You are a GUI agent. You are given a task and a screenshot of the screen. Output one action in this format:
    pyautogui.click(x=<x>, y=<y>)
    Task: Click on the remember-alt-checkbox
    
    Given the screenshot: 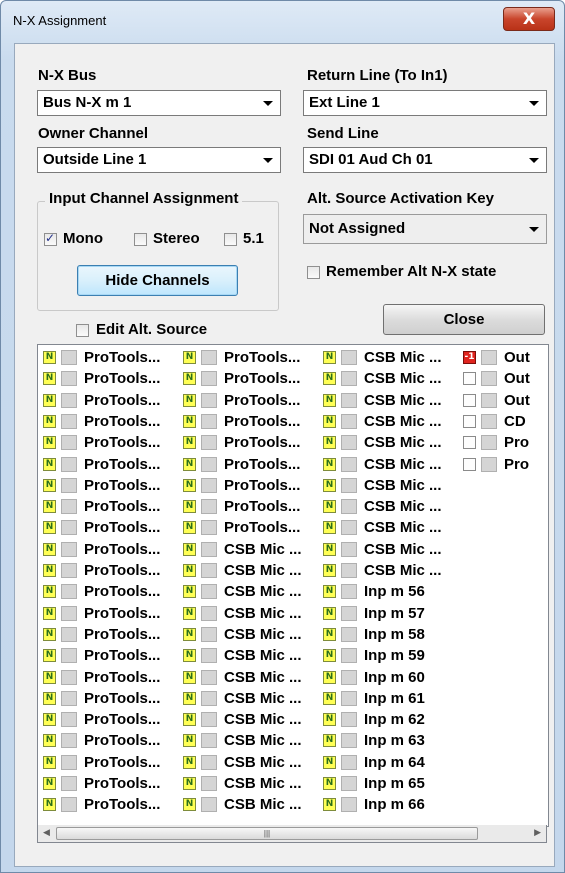 What is the action you would take?
    pyautogui.click(x=313, y=272)
    